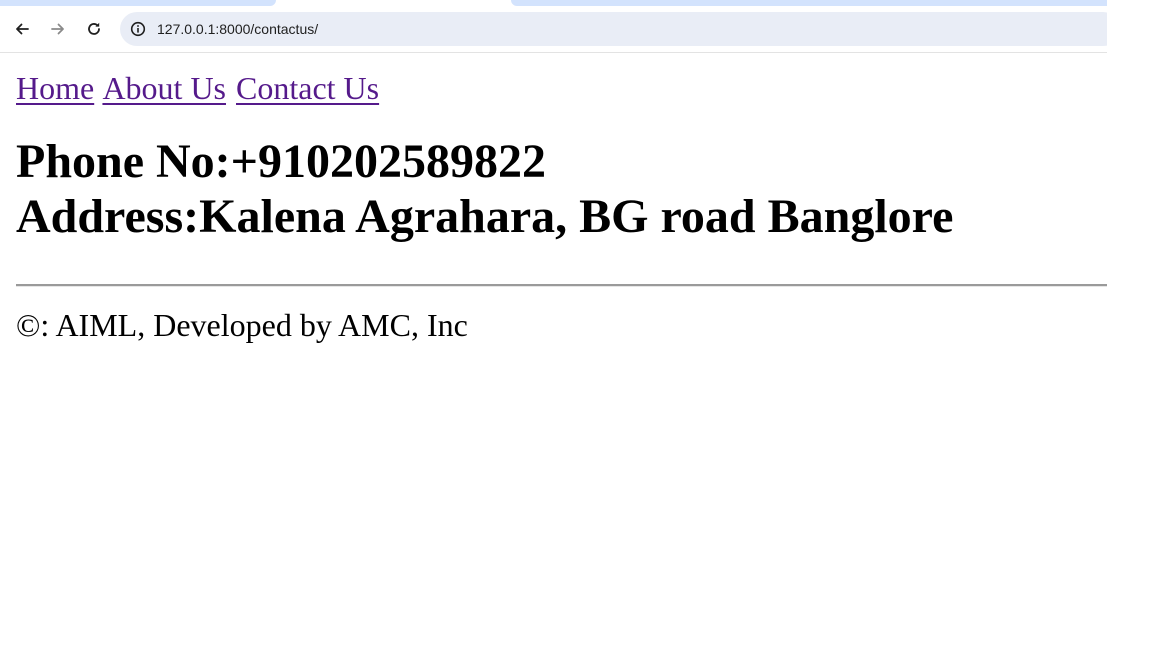 This screenshot has height=648, width=1152. I want to click on tab-strip, so click(553, 3).